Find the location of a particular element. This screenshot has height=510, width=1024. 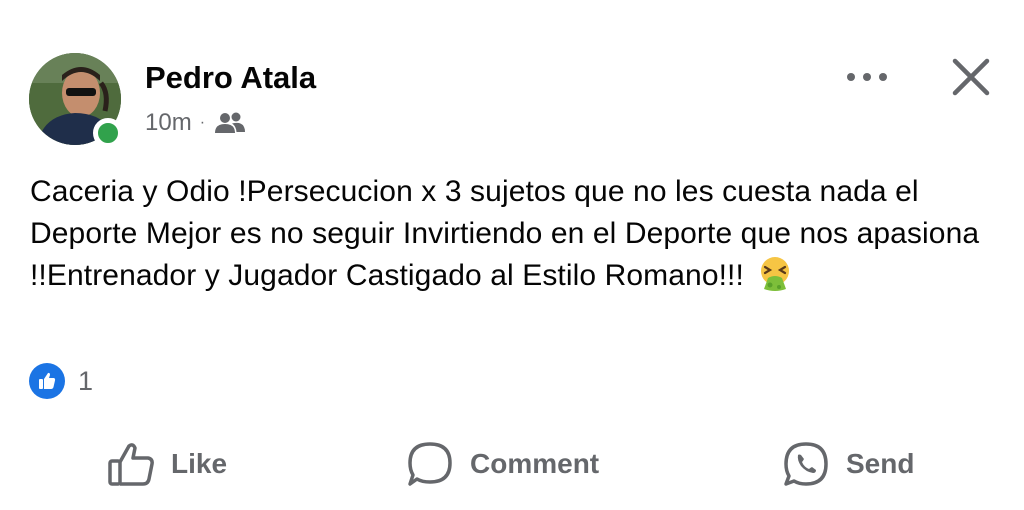

author-name: Pedro Atala is located at coordinates (230, 78).